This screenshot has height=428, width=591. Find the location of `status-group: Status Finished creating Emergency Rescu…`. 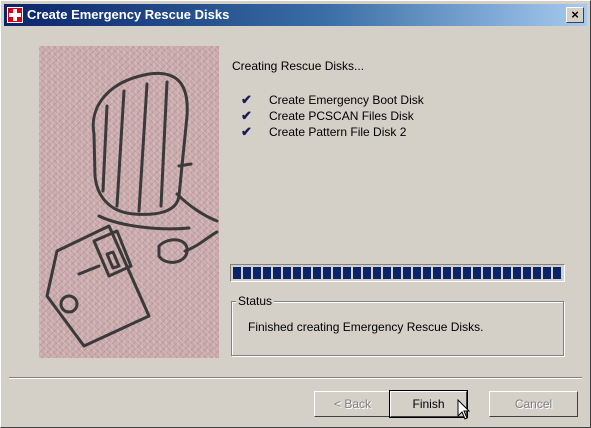

status-group: Status Finished creating Emergency Rescu… is located at coordinates (397, 325).